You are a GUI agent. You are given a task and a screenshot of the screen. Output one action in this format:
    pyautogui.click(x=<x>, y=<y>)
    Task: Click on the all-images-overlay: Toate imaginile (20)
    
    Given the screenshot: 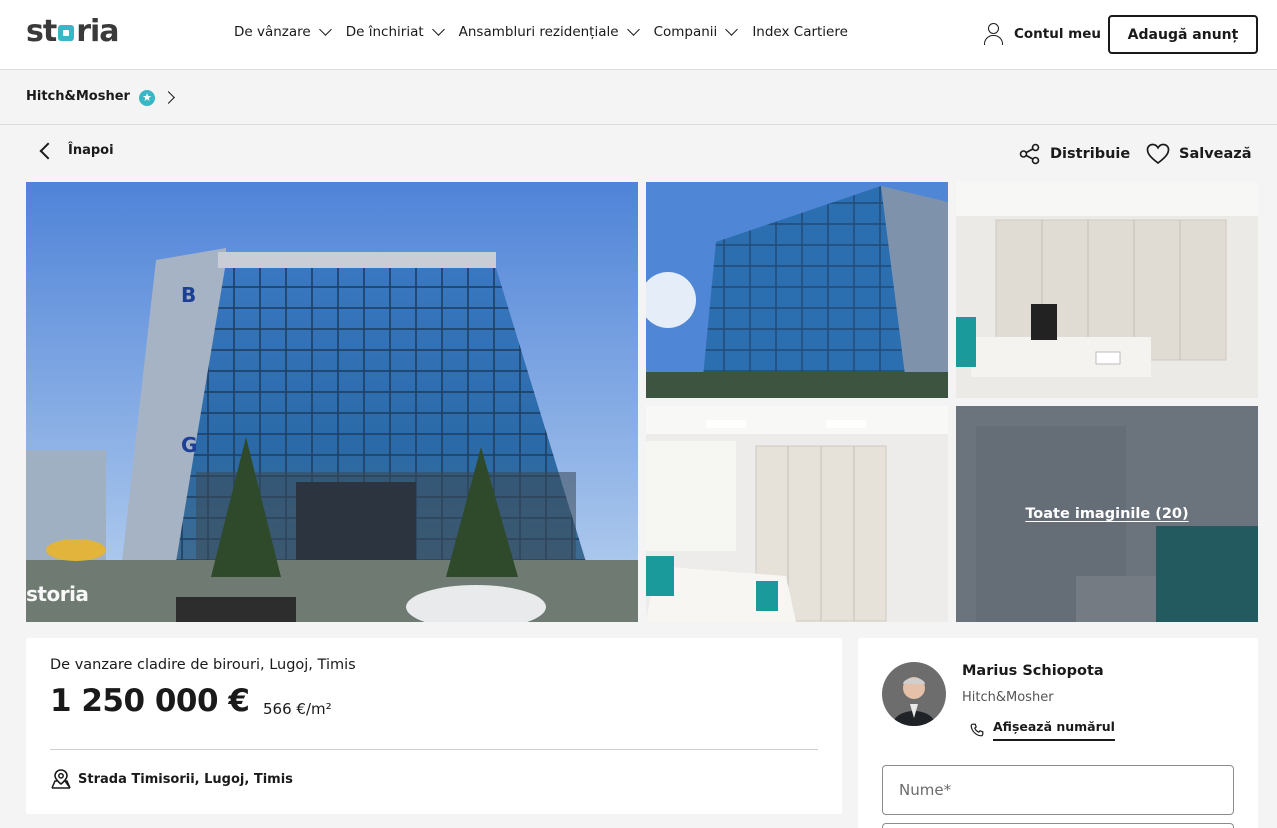 What is the action you would take?
    pyautogui.click(x=1107, y=514)
    